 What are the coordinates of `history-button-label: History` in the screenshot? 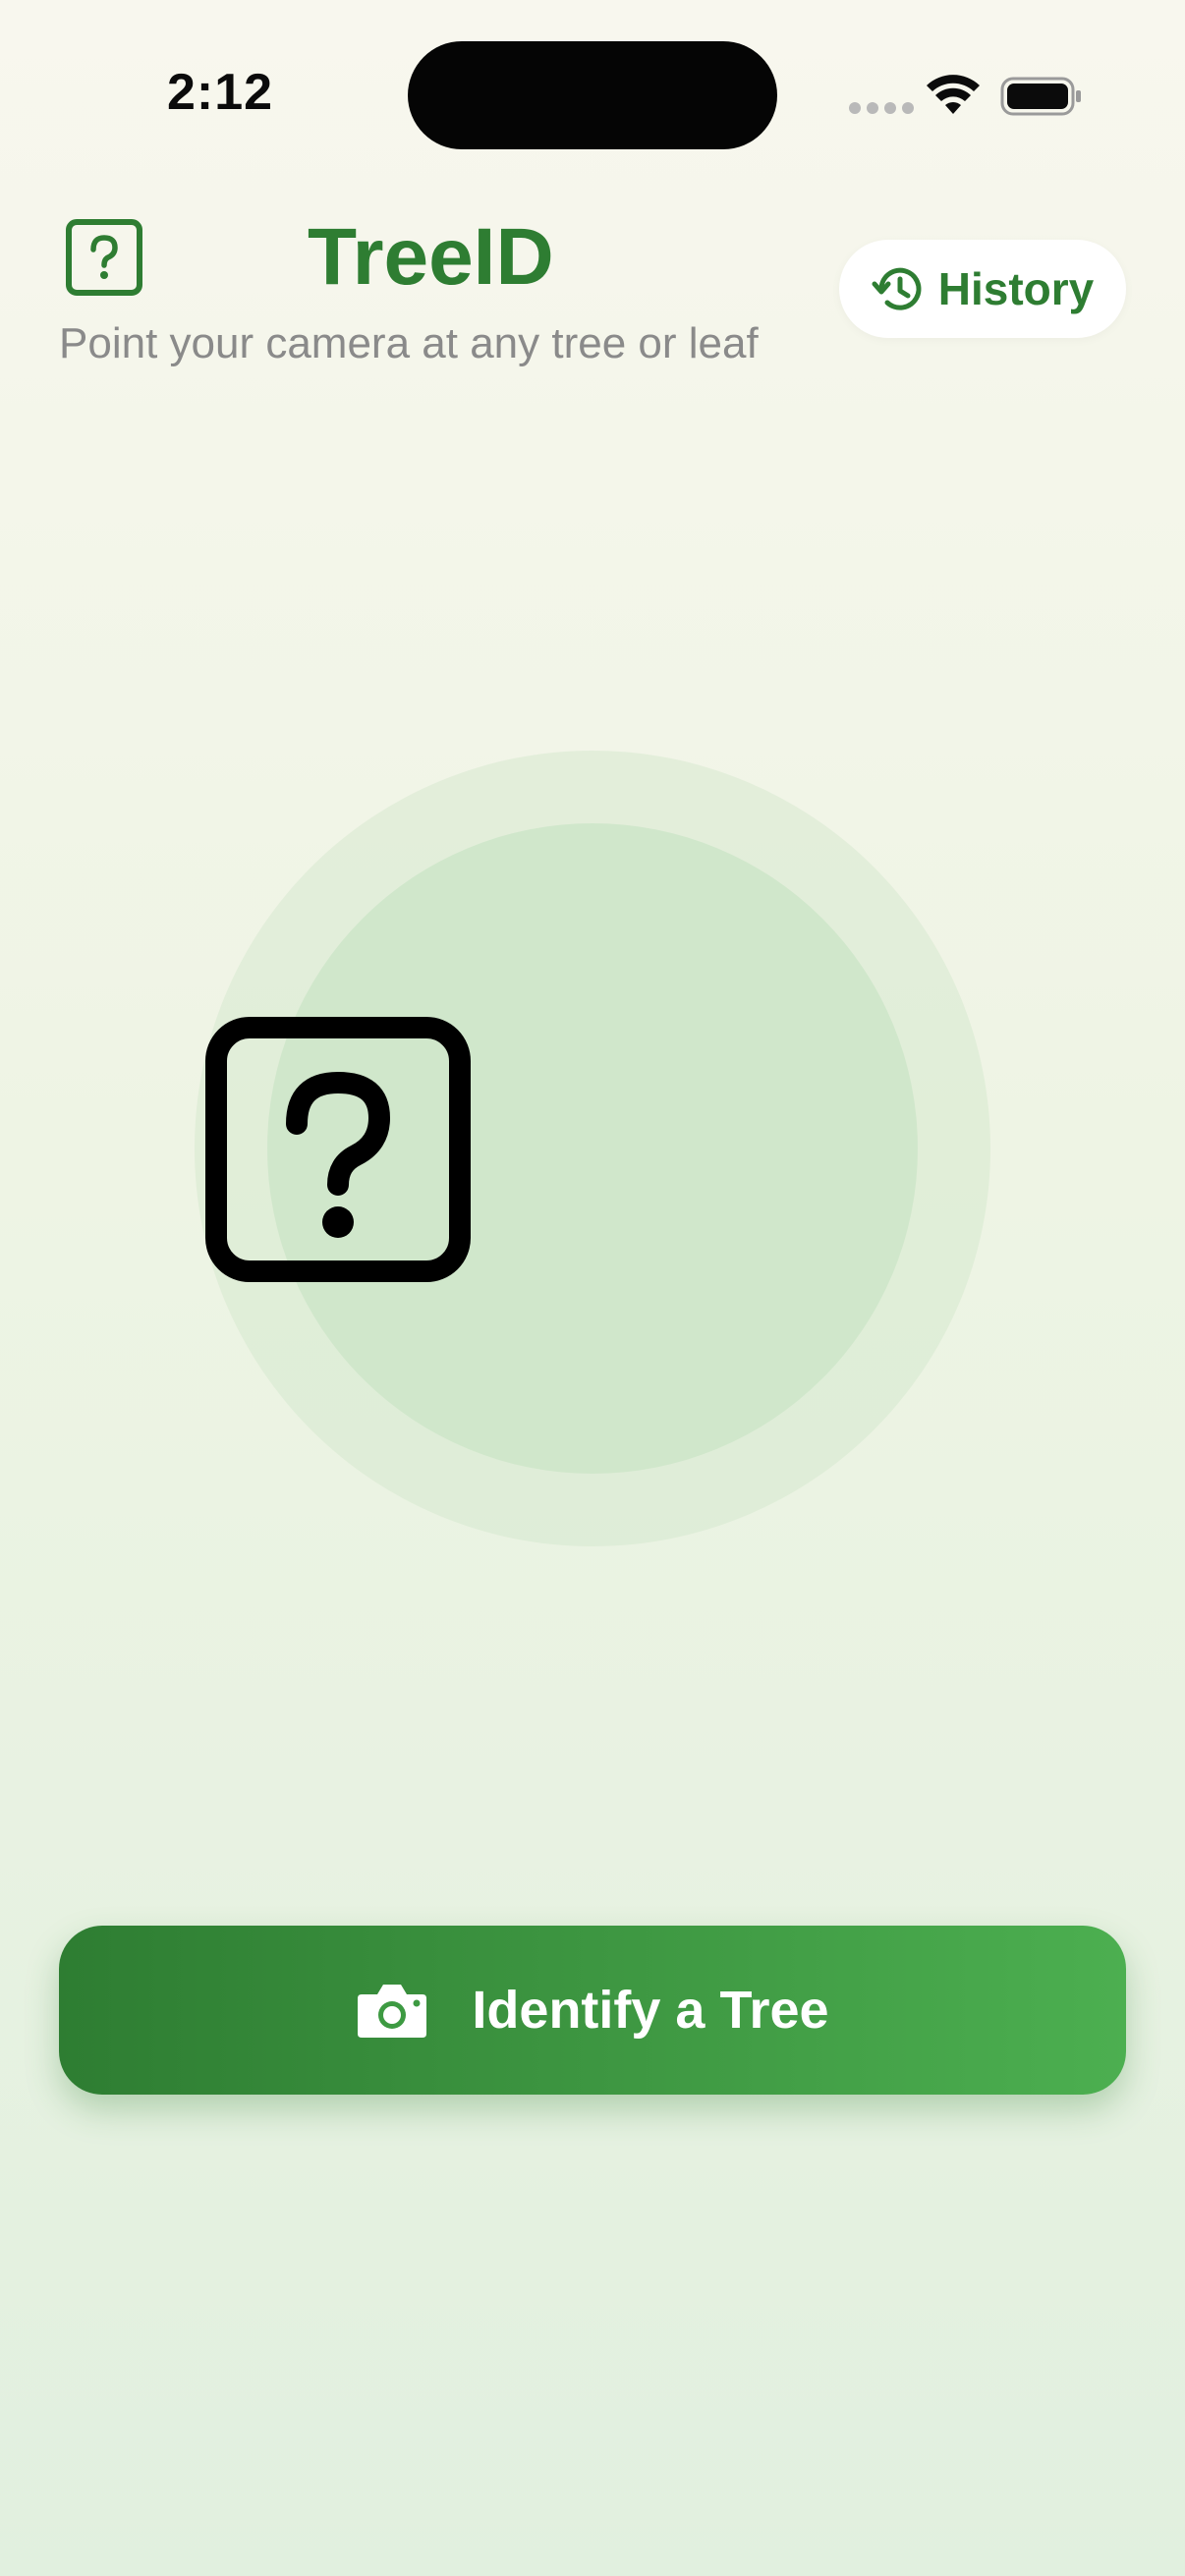 It's located at (1016, 288).